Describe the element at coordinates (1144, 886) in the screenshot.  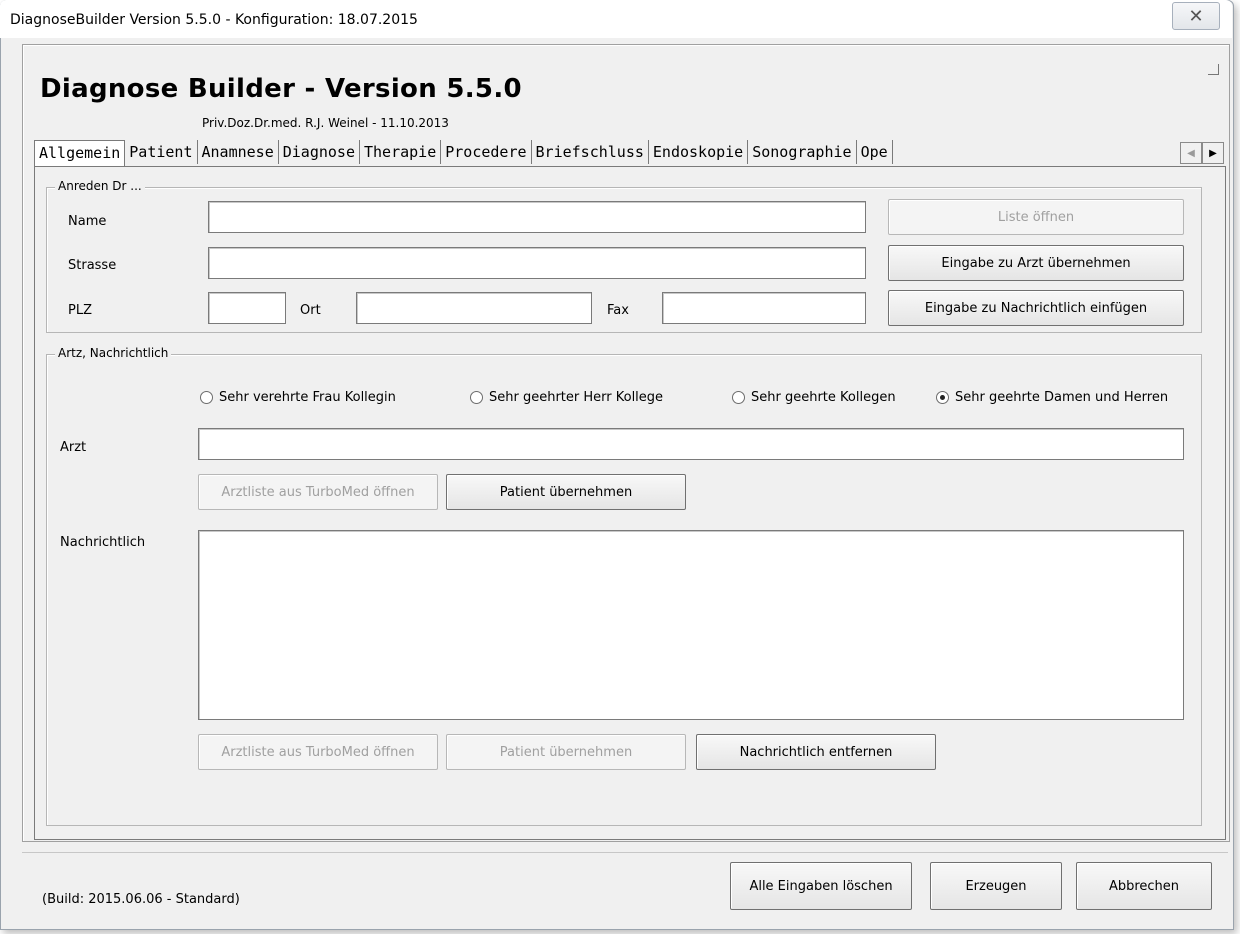
I see `abbrechen-button: Abbrechen` at that location.